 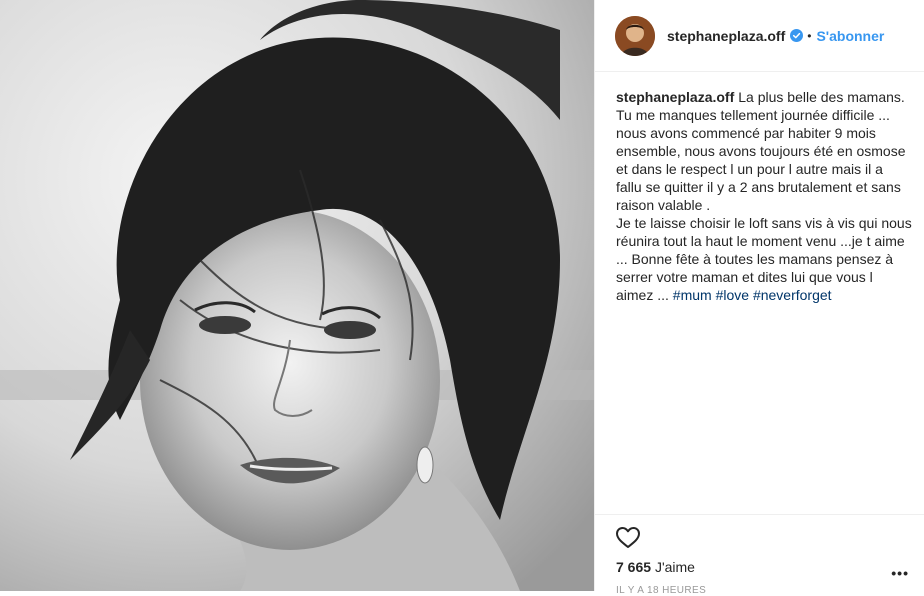 I want to click on follow-button: S'abonner, so click(x=850, y=36).